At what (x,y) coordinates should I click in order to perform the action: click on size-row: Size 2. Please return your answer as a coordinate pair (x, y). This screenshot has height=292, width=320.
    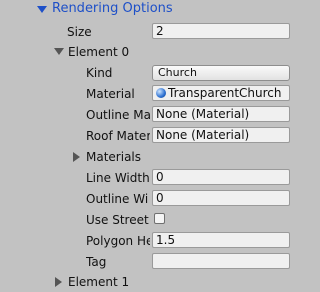
    Looking at the image, I should click on (150, 32).